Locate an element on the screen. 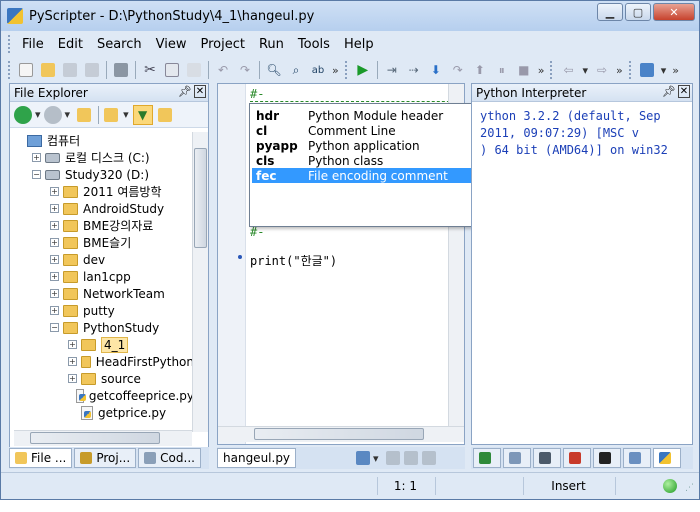  completion-item: cl Comment Line is located at coordinates (371, 130).